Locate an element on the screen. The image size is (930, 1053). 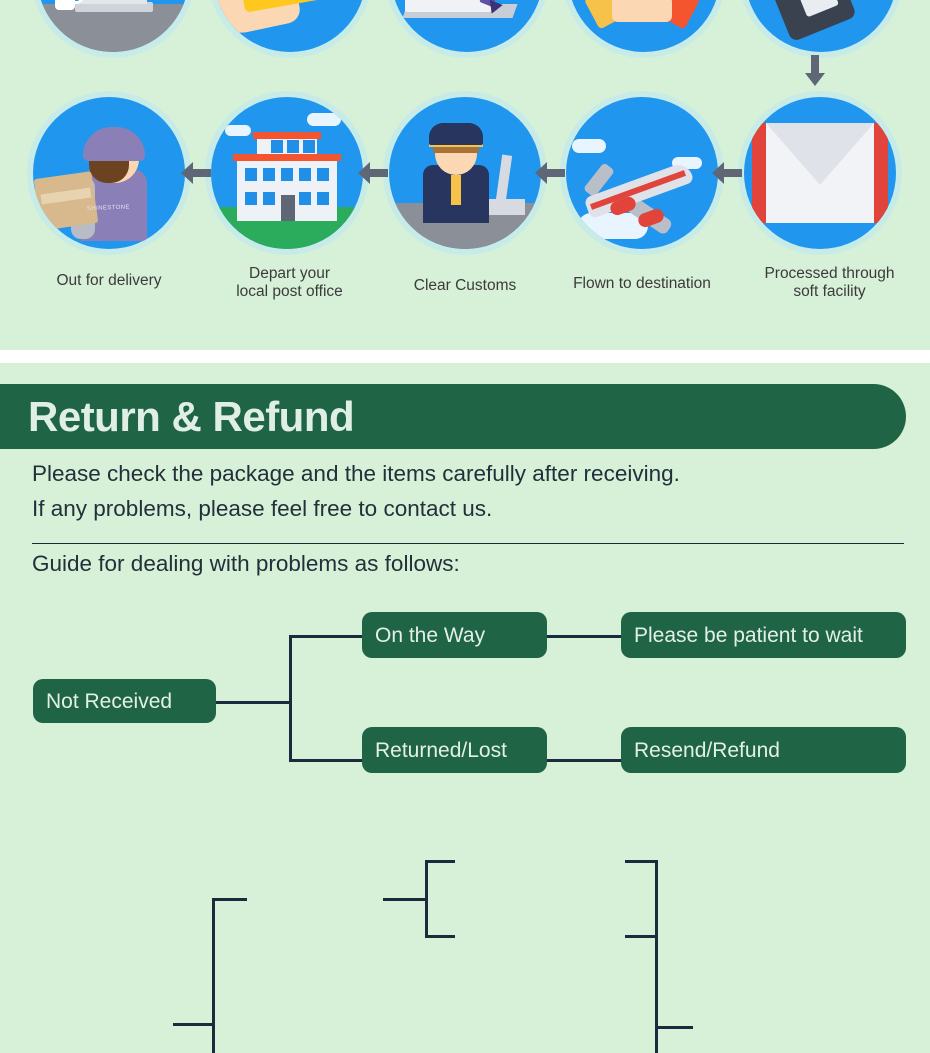
flow-node-returned-lost: Returned/Lost is located at coordinates (454, 750).